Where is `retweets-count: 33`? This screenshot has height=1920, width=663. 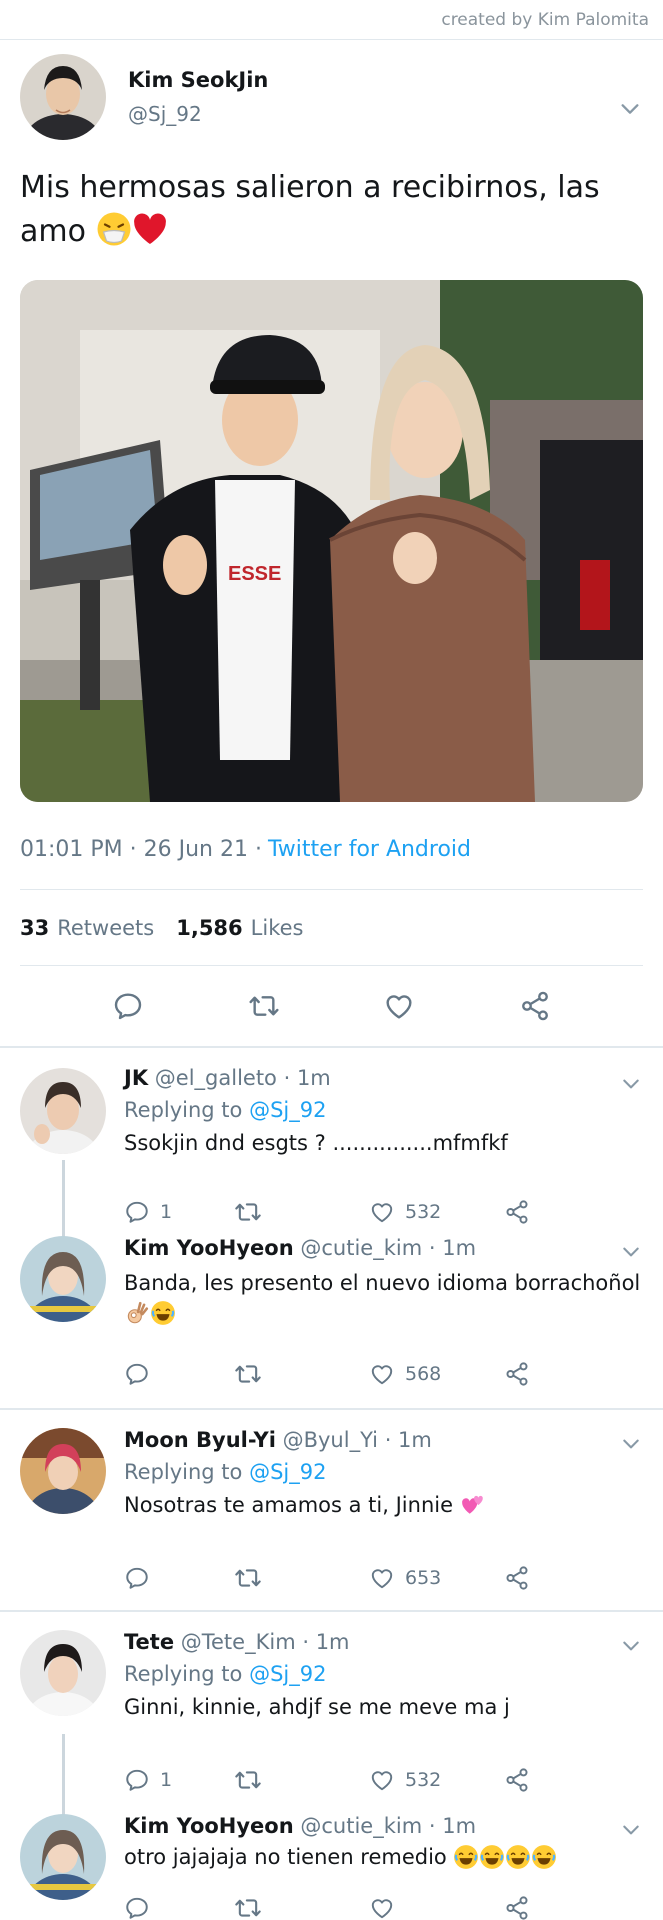
retweets-count: 33 is located at coordinates (35, 927).